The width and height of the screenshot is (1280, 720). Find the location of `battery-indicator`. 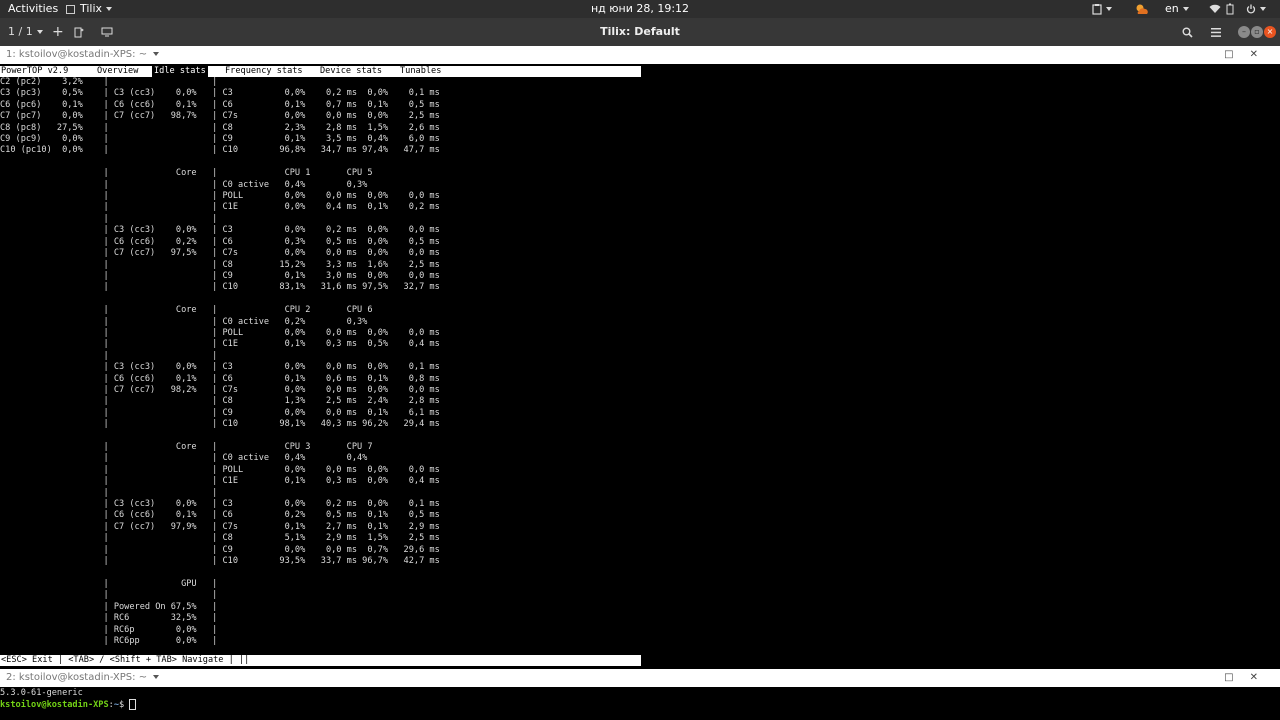

battery-indicator is located at coordinates (1230, 9).